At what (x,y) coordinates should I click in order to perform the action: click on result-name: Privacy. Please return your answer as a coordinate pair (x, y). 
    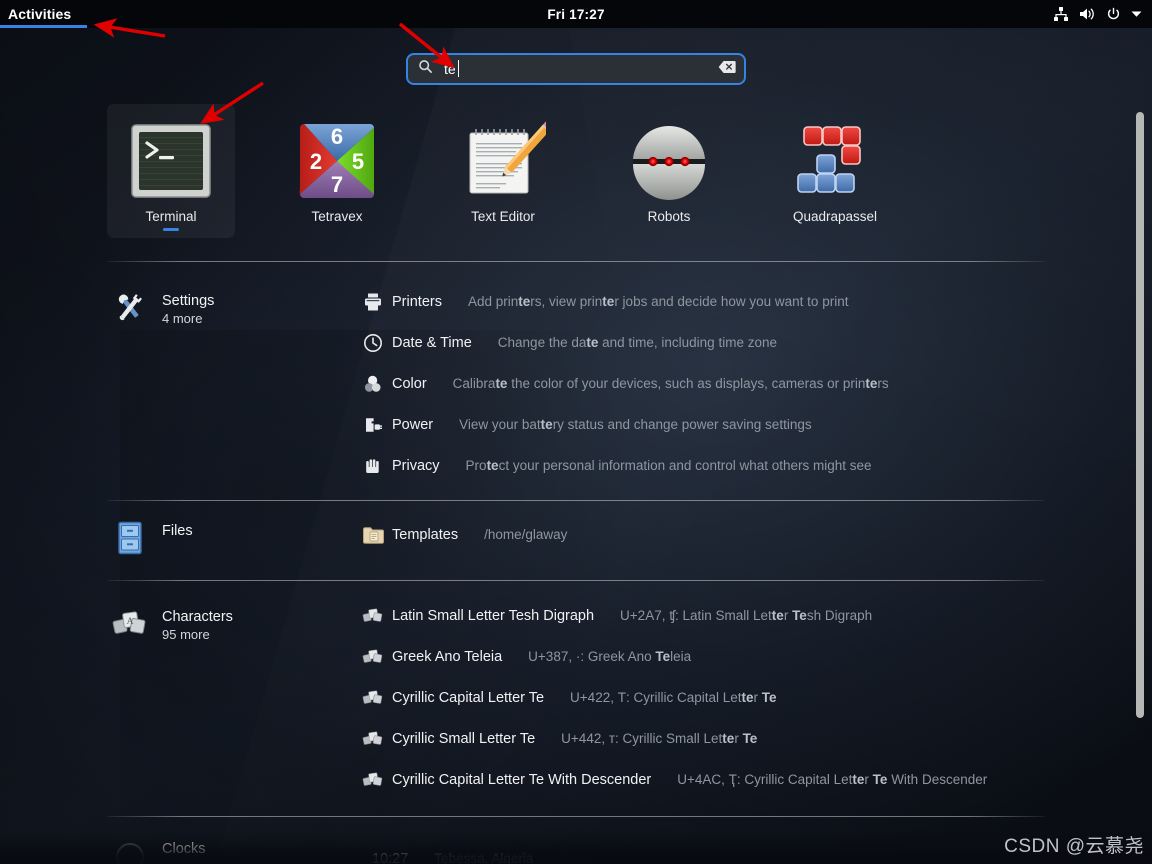
    Looking at the image, I should click on (416, 465).